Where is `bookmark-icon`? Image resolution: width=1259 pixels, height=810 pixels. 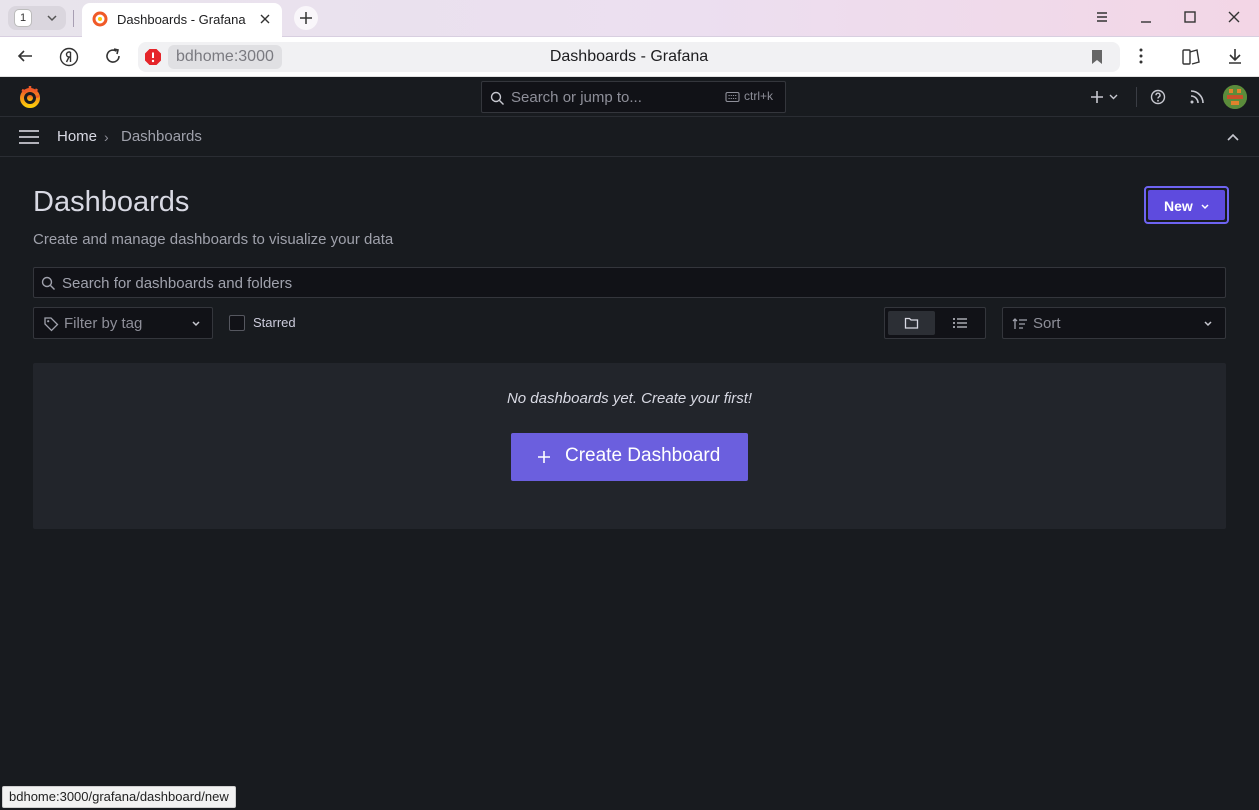
bookmark-icon is located at coordinates (1097, 57).